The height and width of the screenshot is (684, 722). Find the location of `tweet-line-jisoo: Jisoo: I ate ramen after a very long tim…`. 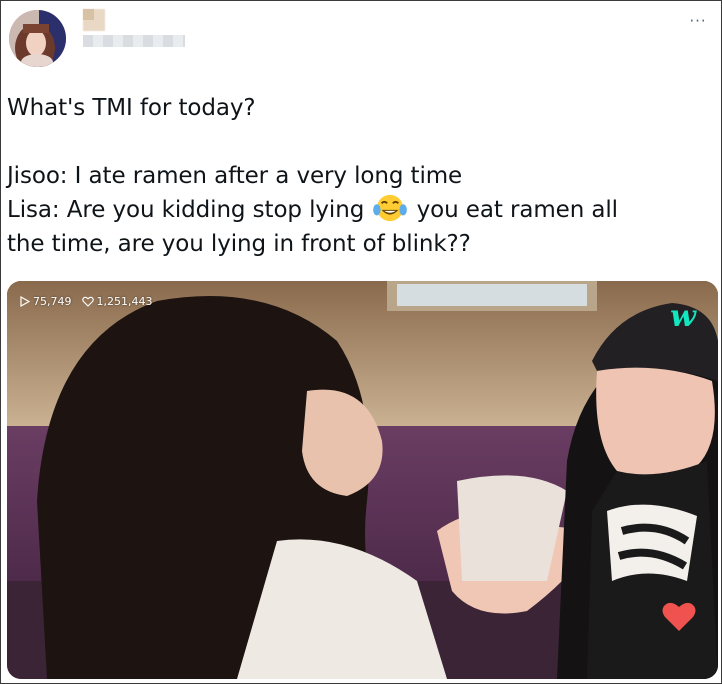

tweet-line-jisoo: Jisoo: I ate ramen after a very long tim… is located at coordinates (235, 176).